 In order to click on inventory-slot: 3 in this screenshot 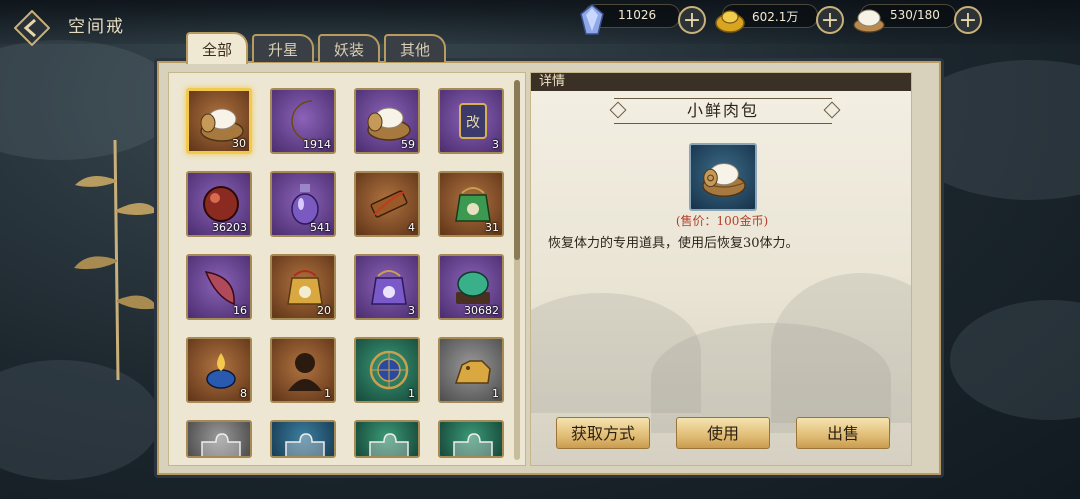, I will do `click(387, 287)`.